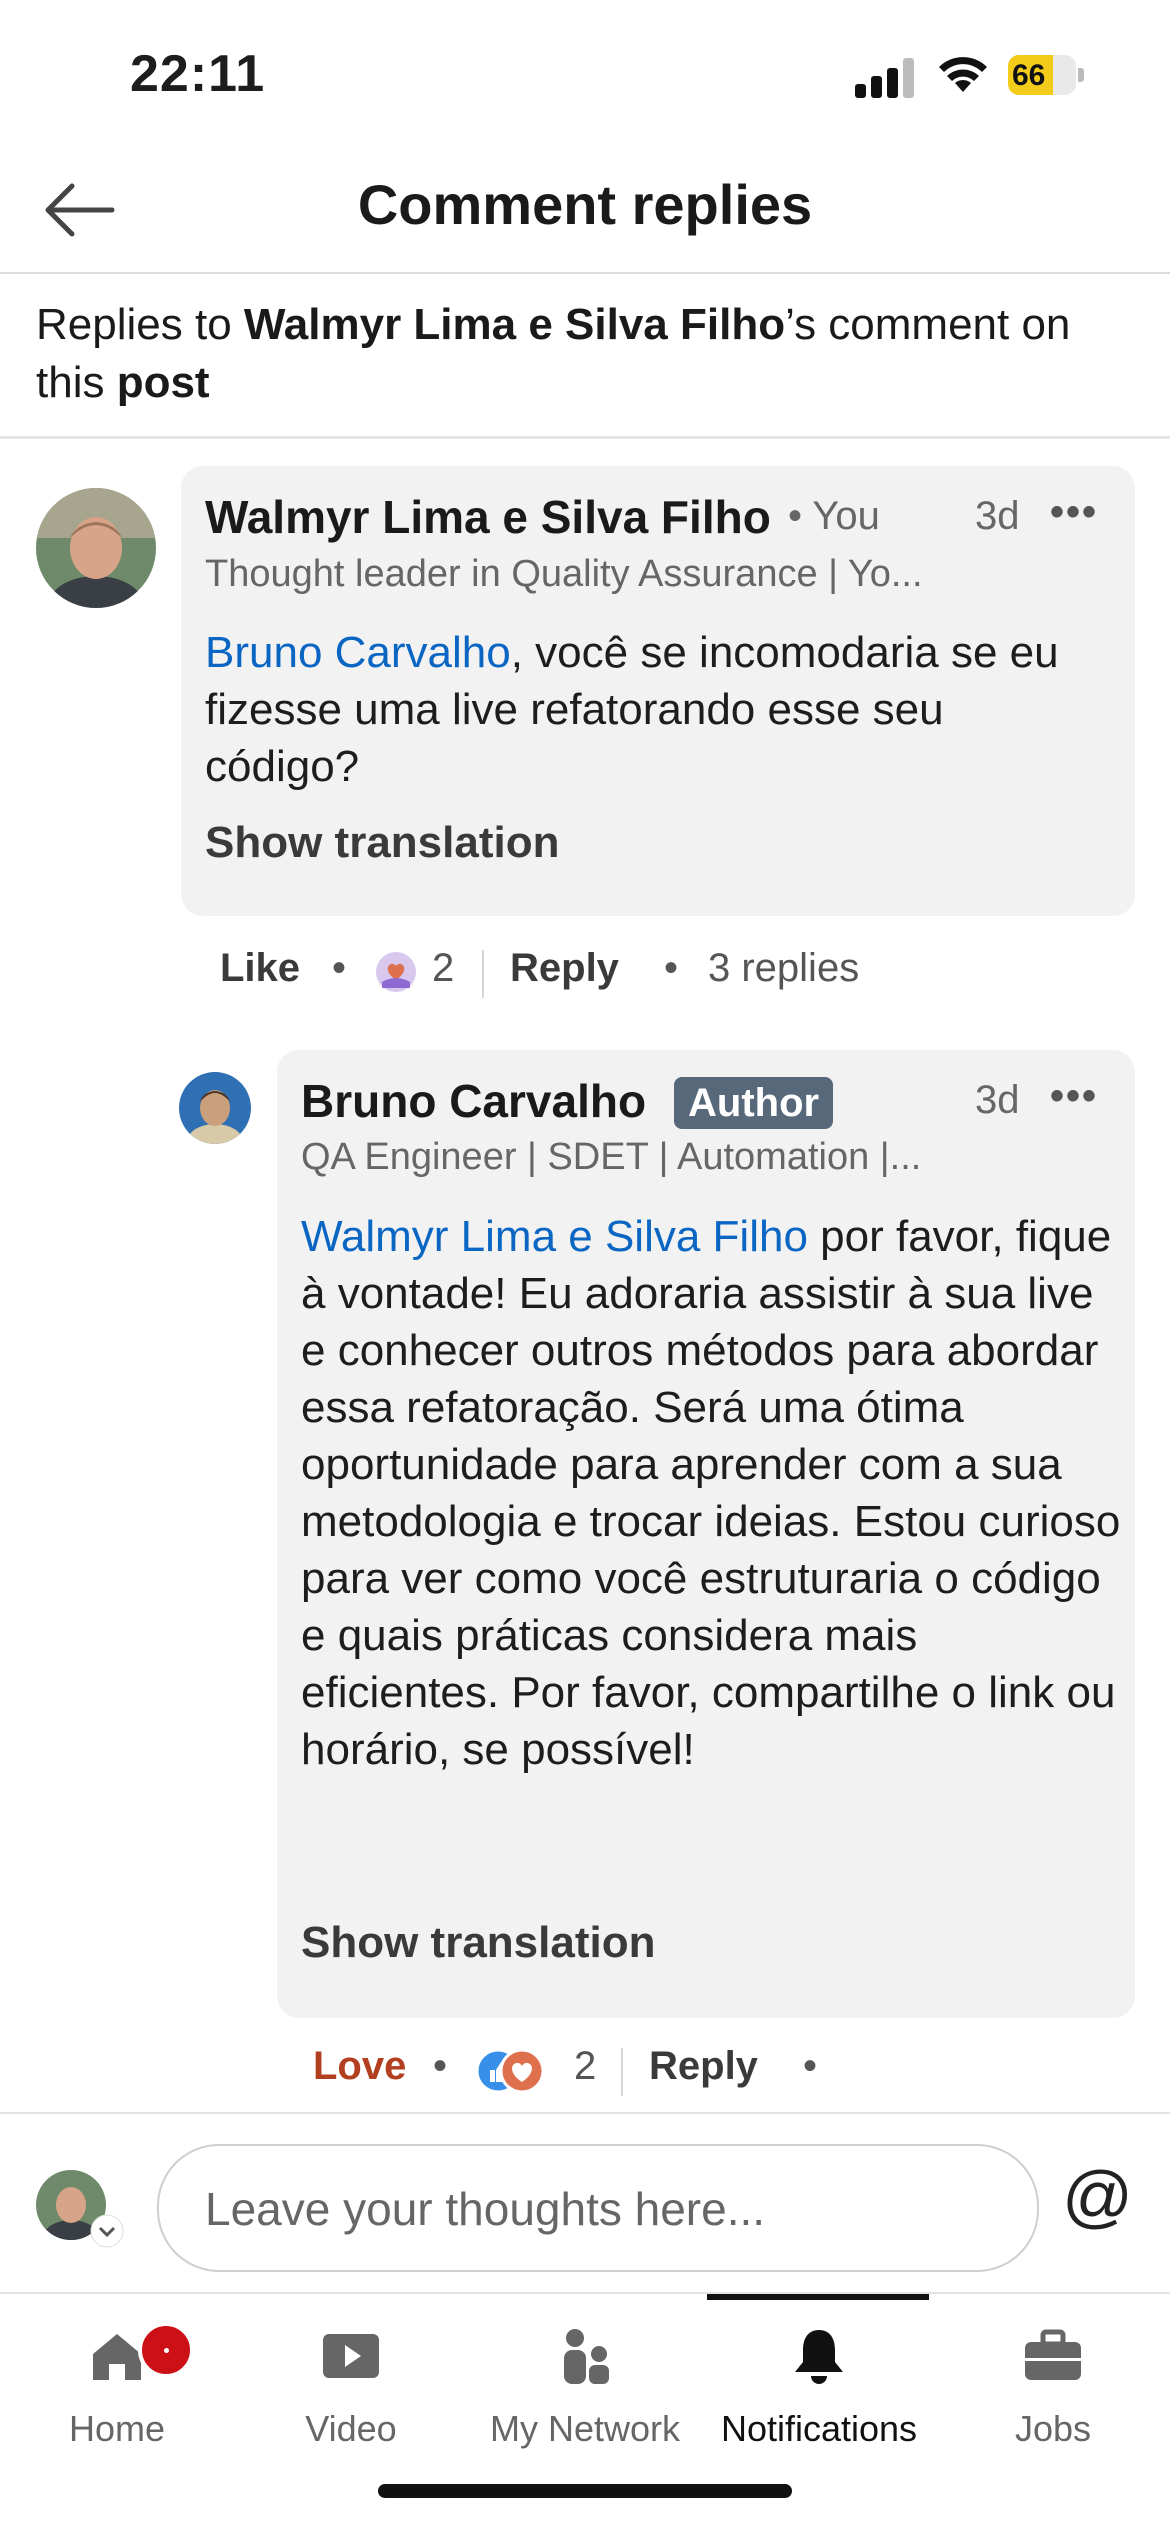 Image resolution: width=1170 pixels, height=2534 pixels. What do you see at coordinates (963, 74) in the screenshot?
I see `wifi-icon` at bounding box center [963, 74].